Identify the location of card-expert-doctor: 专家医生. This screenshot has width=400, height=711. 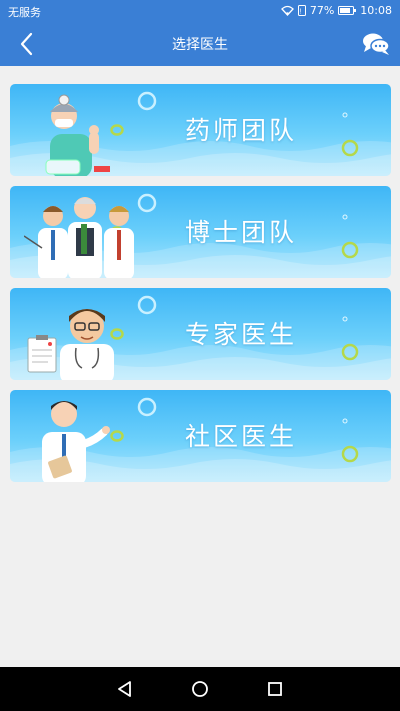
(200, 334).